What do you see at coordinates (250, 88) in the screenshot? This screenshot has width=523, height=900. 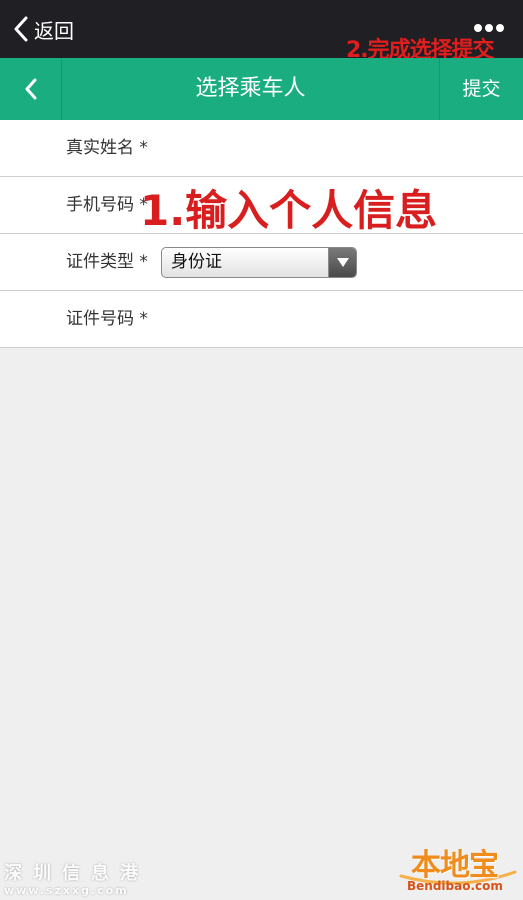 I see `page-title: 选择乘车人` at bounding box center [250, 88].